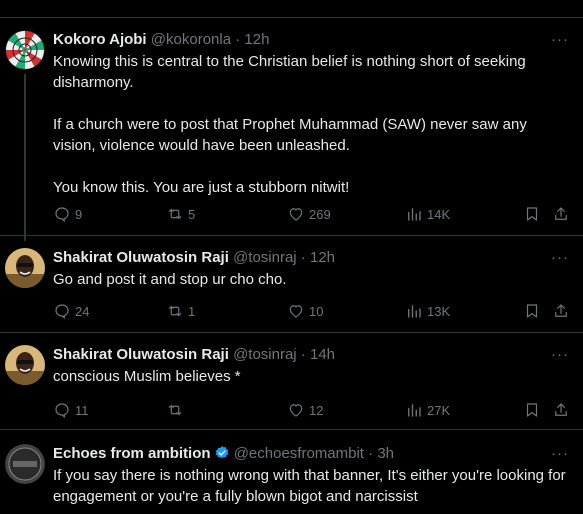 The height and width of the screenshot is (514, 583). I want to click on handle: @echoesfromambit, so click(299, 453).